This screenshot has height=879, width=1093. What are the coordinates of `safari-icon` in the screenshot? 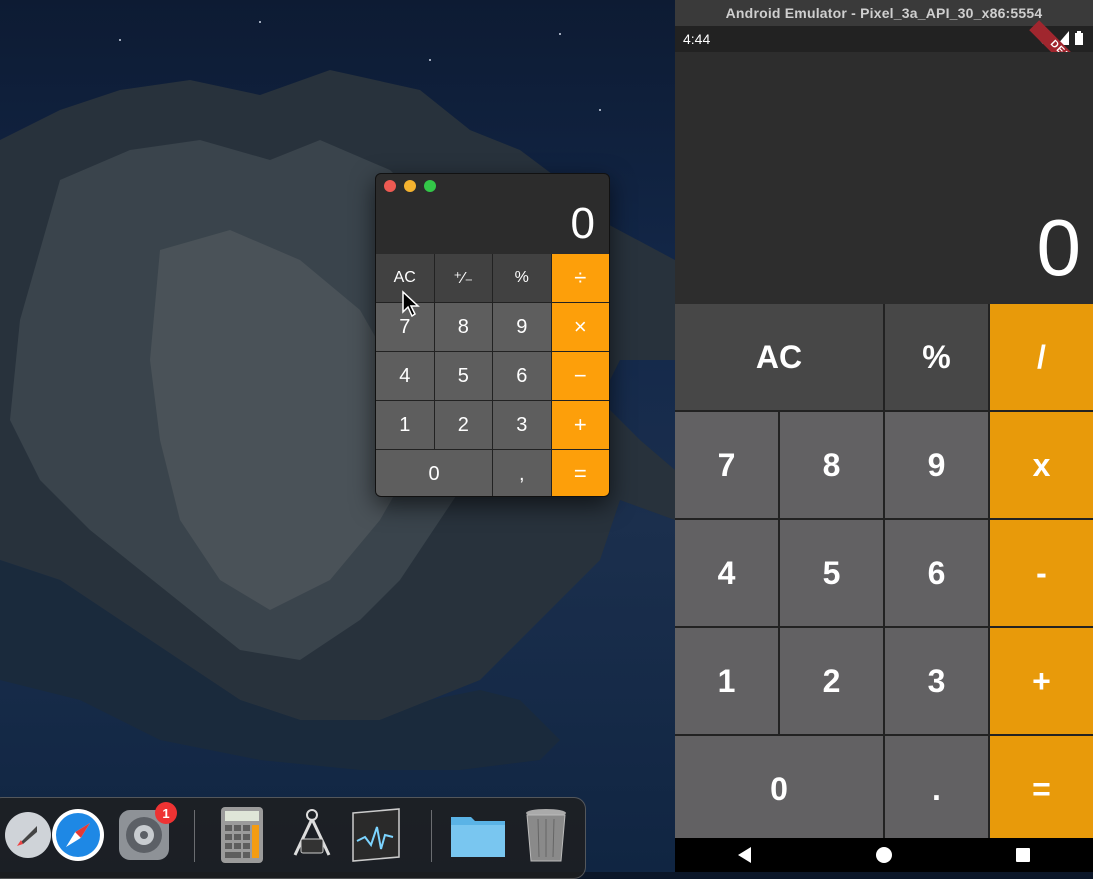 It's located at (78, 835).